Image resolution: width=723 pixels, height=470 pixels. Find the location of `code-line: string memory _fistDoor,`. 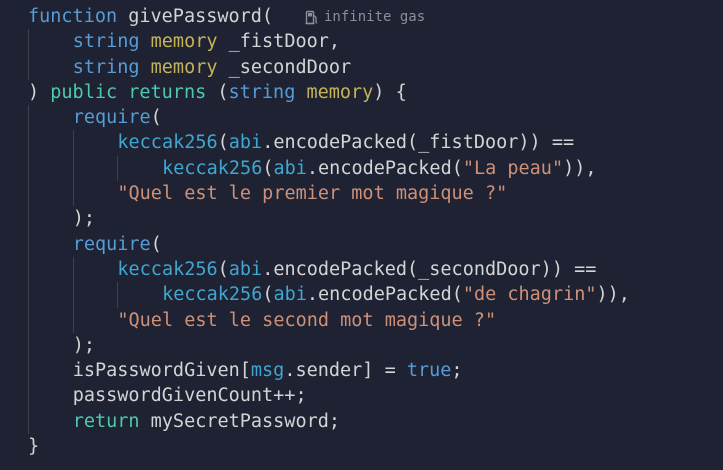

code-line: string memory _fistDoor, is located at coordinates (361, 42).